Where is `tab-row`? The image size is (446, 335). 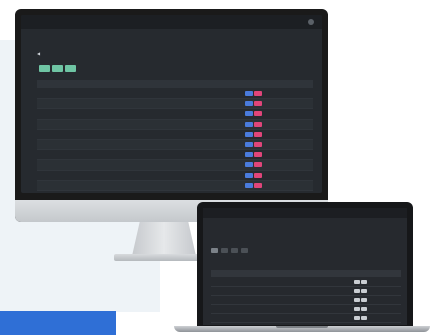 tab-row is located at coordinates (229, 250).